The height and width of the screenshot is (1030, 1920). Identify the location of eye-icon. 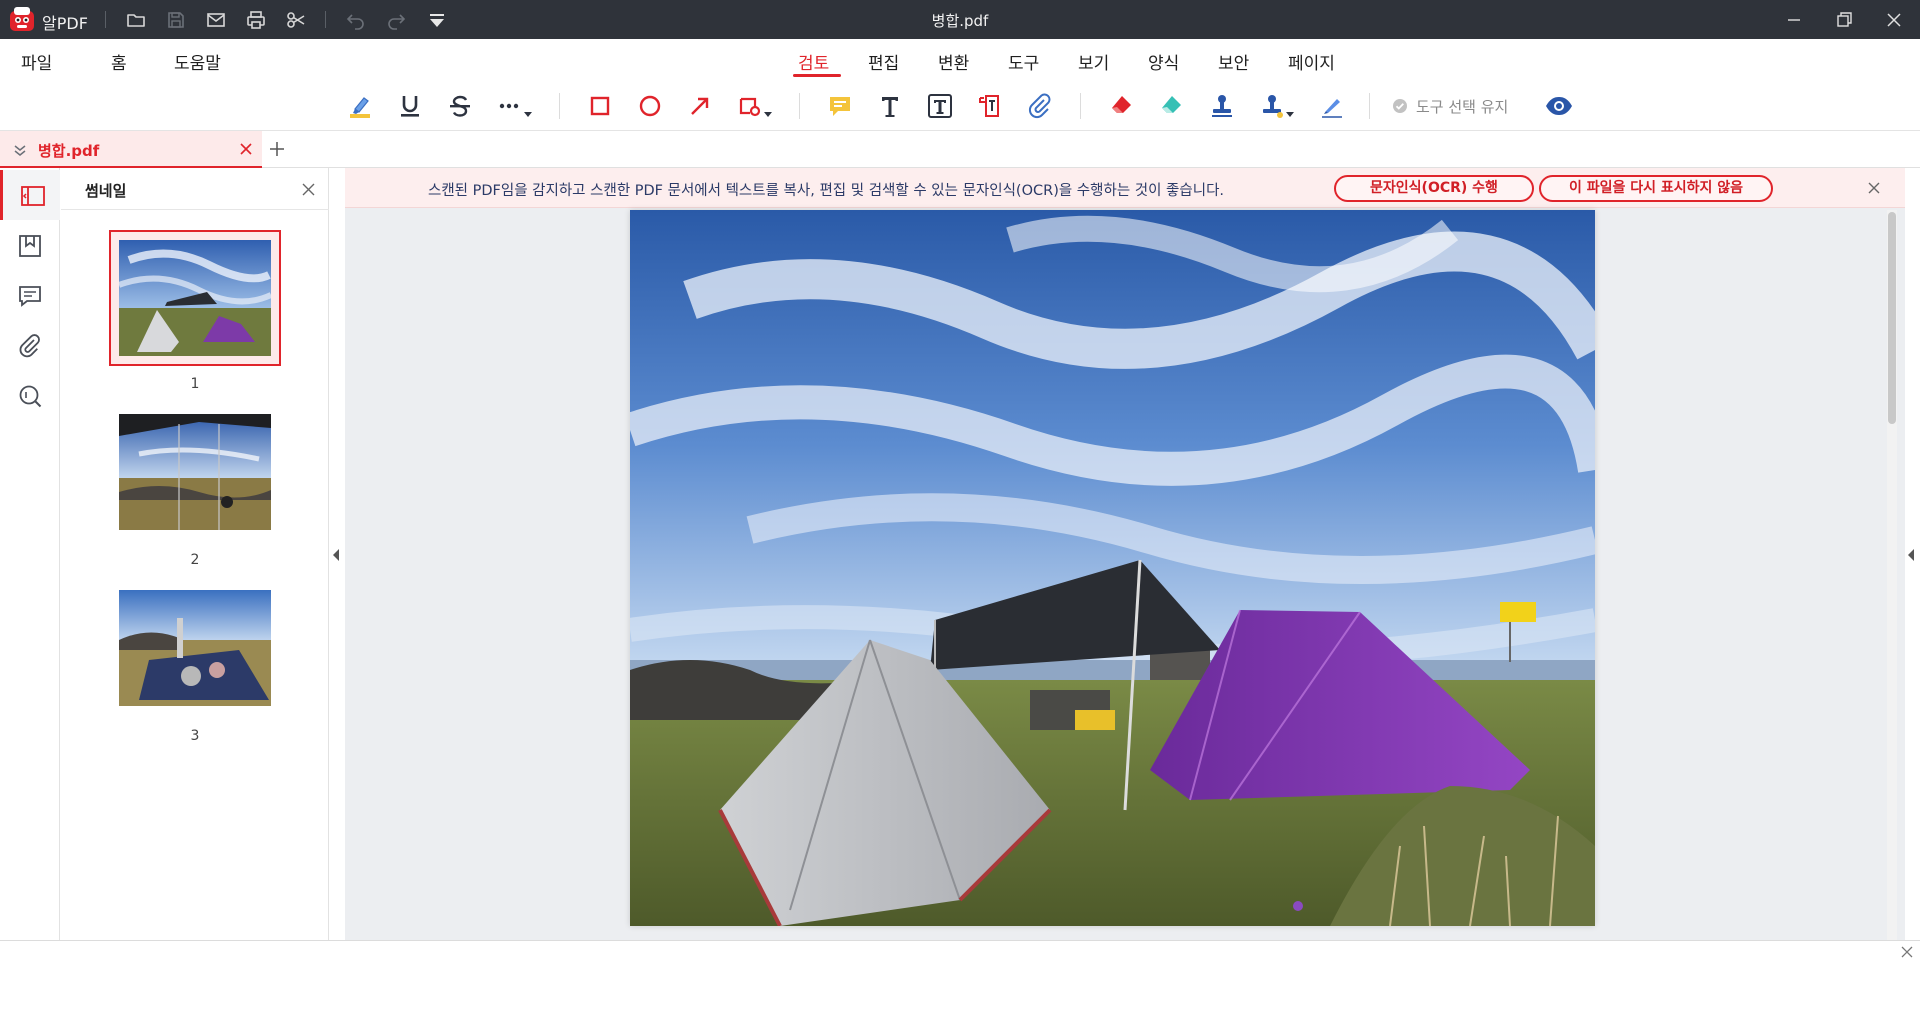
(1559, 106).